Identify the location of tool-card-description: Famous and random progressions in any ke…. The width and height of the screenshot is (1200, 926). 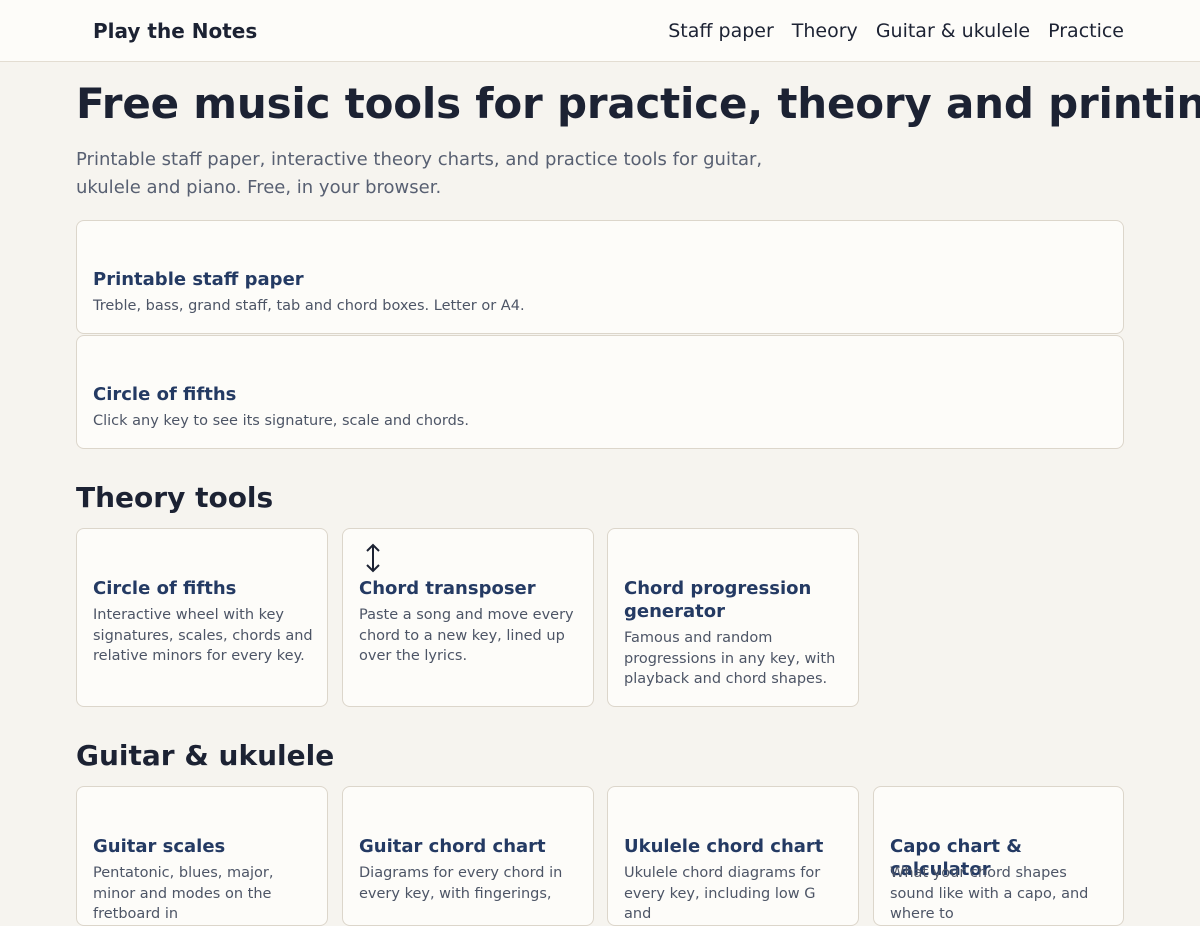
(730, 658).